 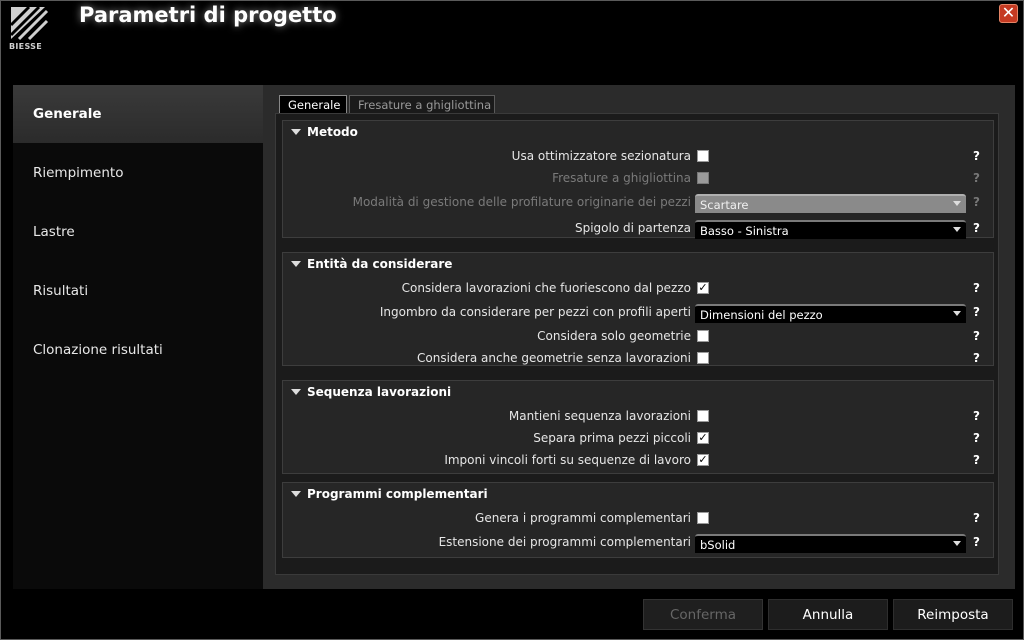 What do you see at coordinates (138, 114) in the screenshot?
I see `sidebar-item-generale: Generale` at bounding box center [138, 114].